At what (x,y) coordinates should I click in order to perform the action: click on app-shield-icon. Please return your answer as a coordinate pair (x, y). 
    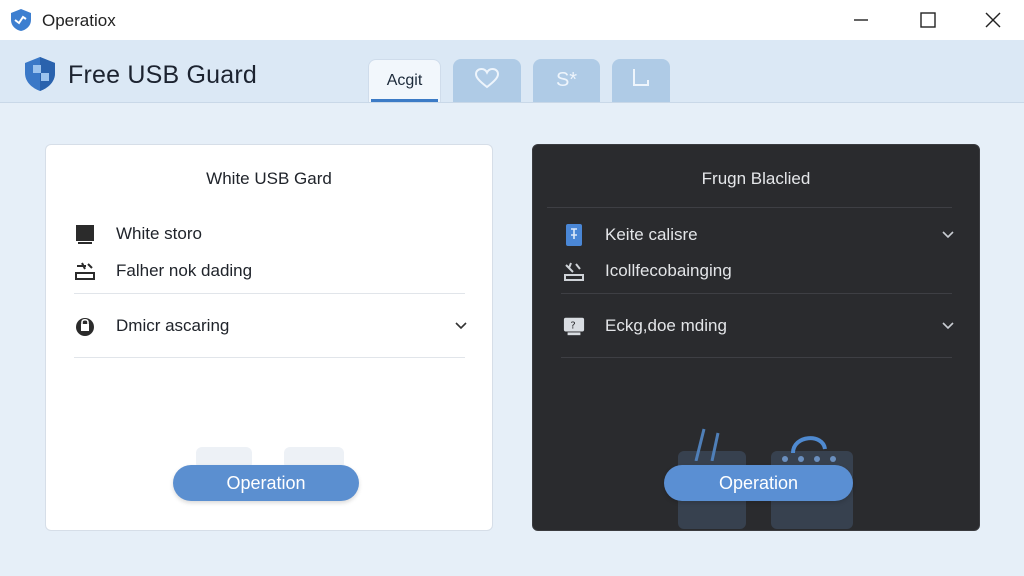
    Looking at the image, I should click on (21, 20).